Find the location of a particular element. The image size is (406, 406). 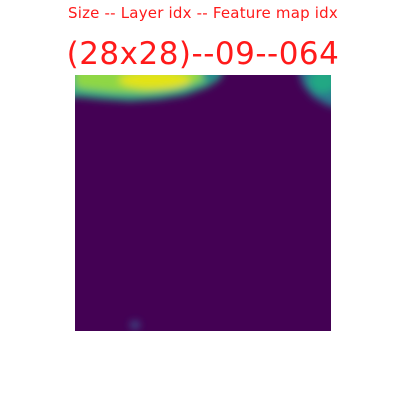

heatmap-title: (28x28)--09--064 is located at coordinates (203, 54).